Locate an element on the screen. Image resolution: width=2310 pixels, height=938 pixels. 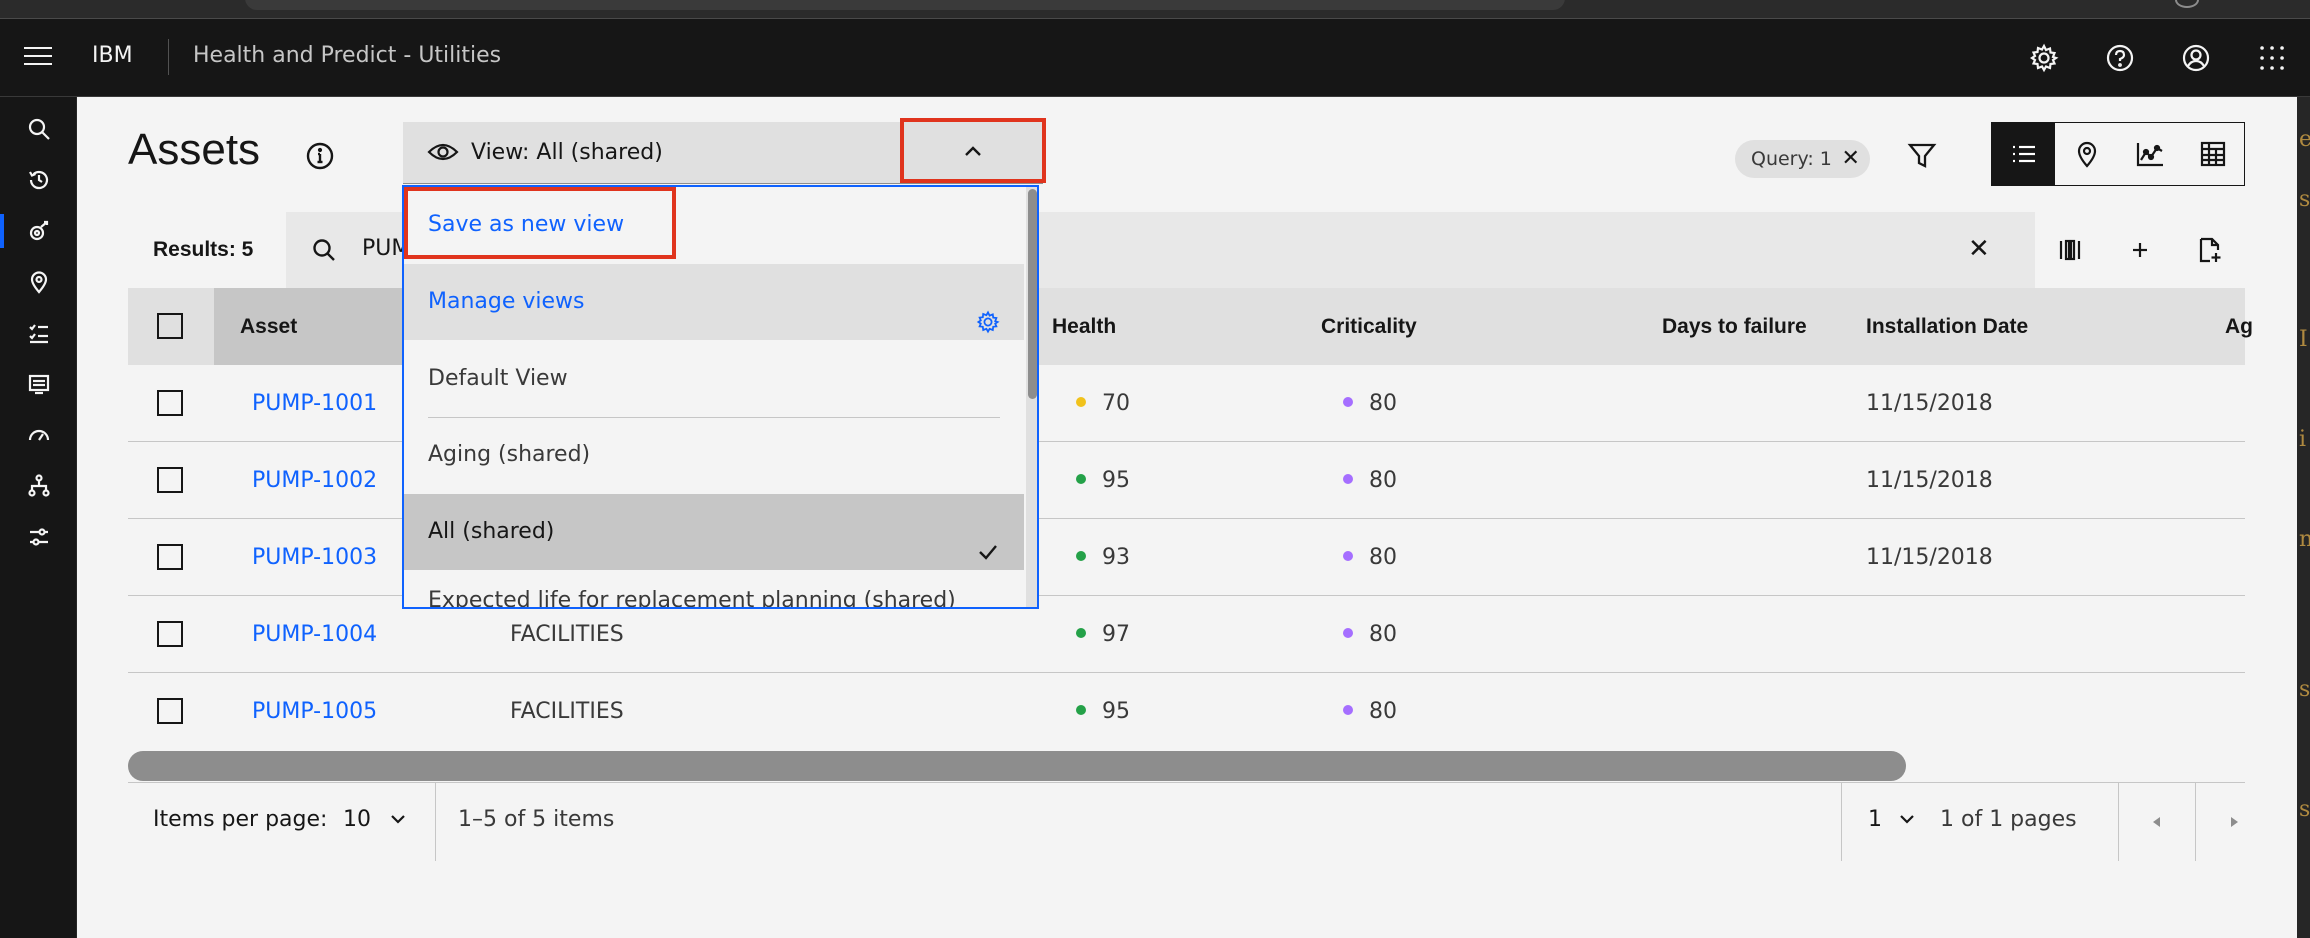
save-as-new-view: Save as new view is located at coordinates (714, 225).